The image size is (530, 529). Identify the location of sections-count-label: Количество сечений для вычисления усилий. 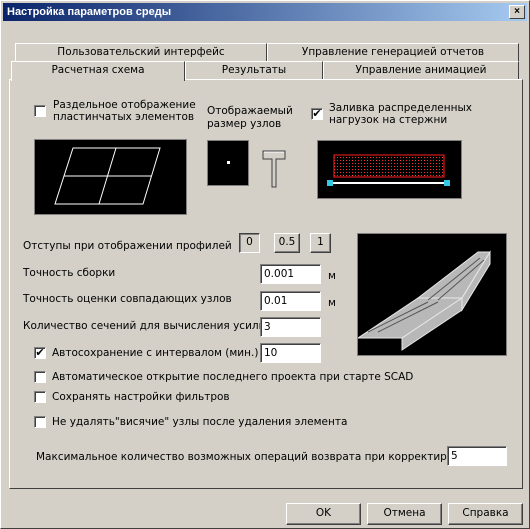
(148, 326).